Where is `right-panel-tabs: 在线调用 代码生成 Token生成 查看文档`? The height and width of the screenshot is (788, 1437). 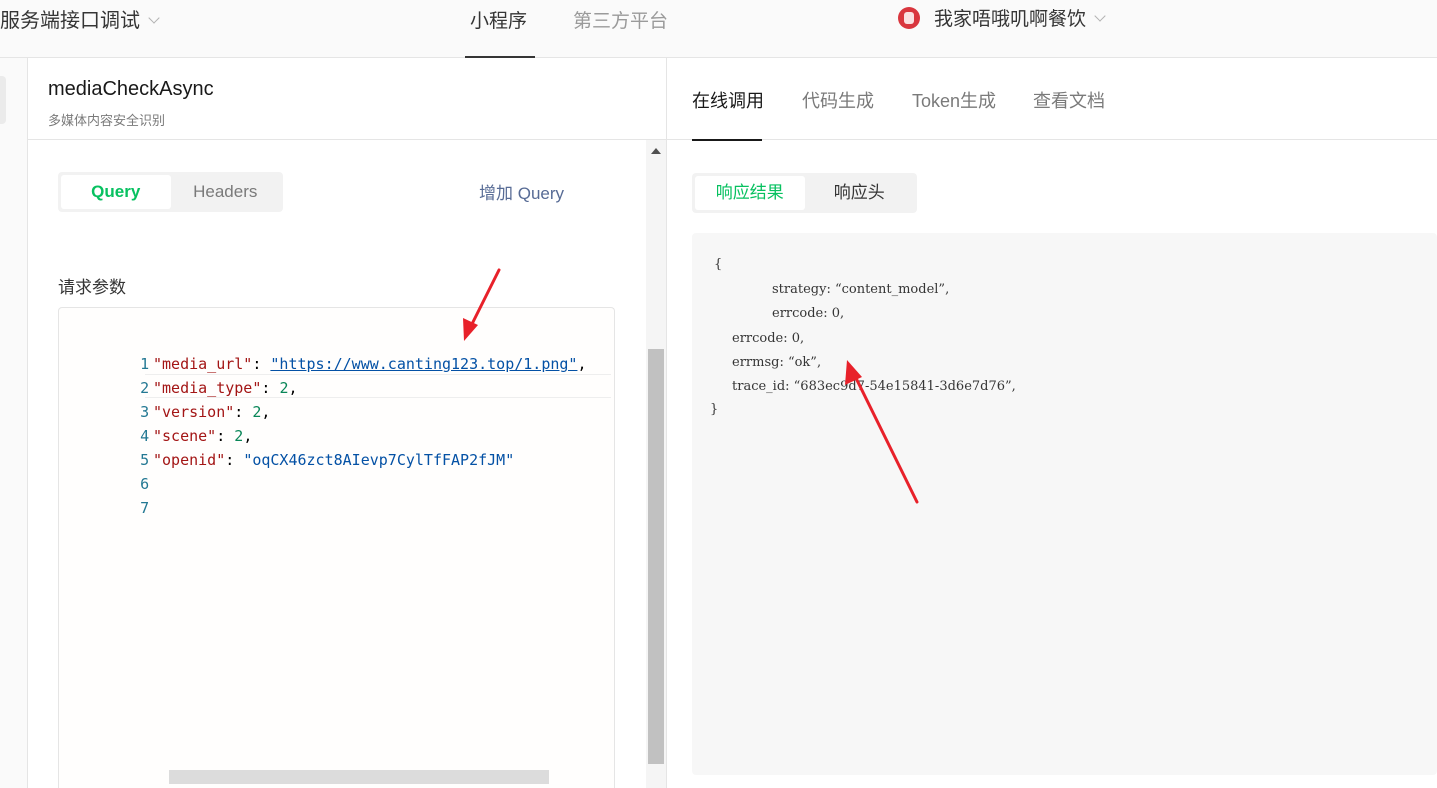
right-panel-tabs: 在线调用 代码生成 Token生成 查看文档 is located at coordinates (1052, 99).